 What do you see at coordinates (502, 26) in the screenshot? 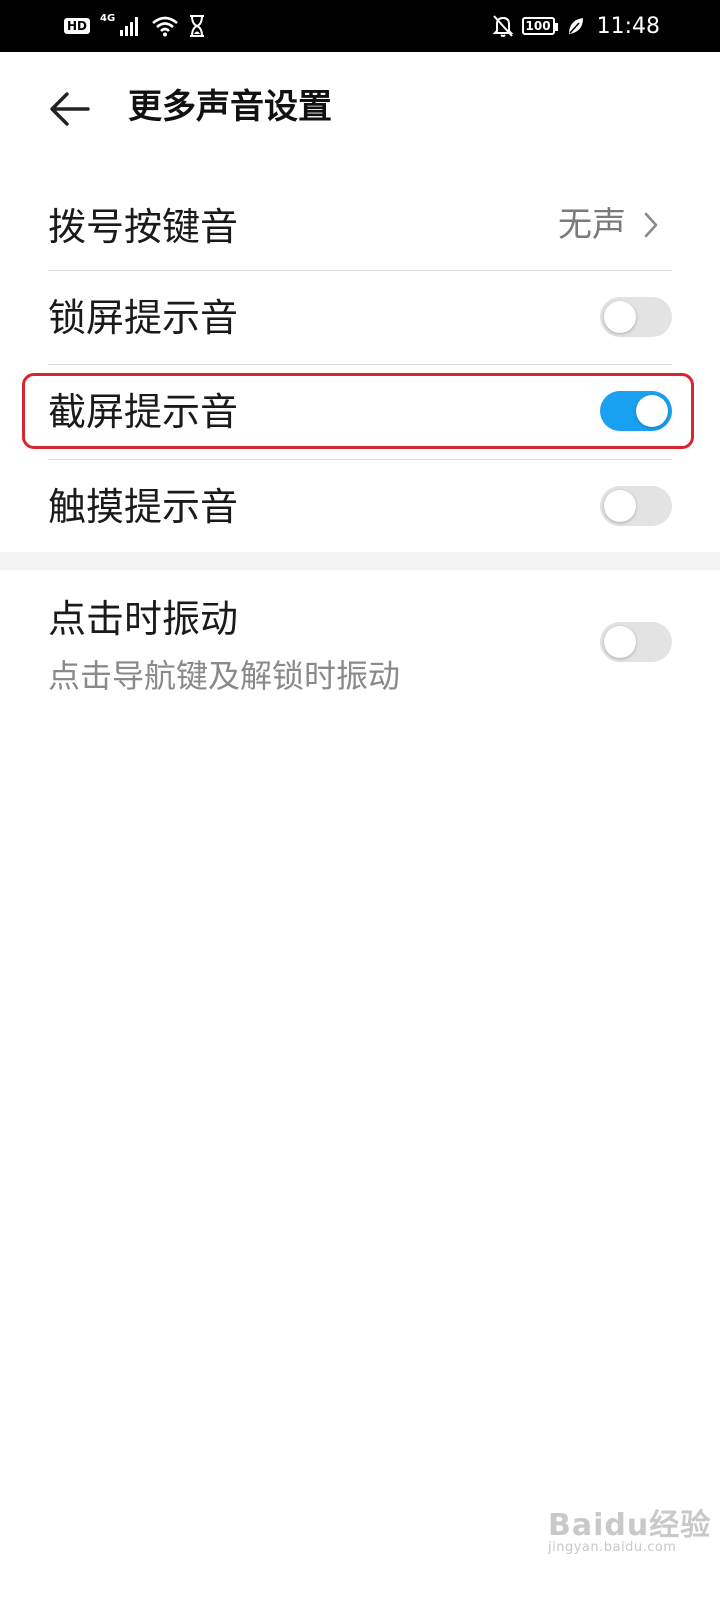
I see `mute-bell-icon` at bounding box center [502, 26].